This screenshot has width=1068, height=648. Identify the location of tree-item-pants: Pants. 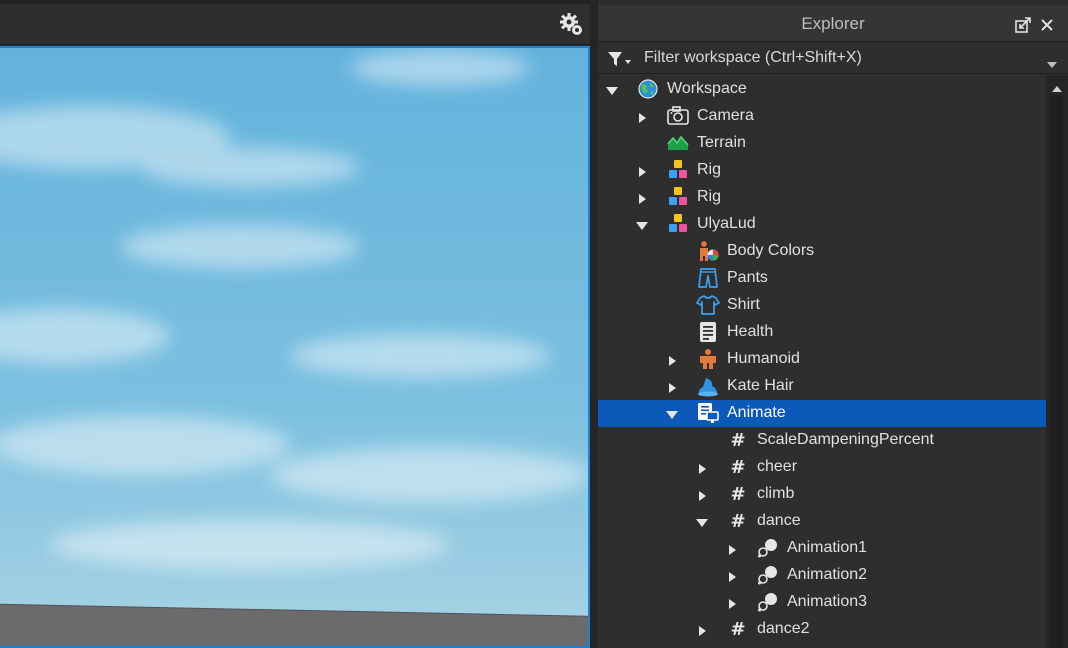
(822, 278).